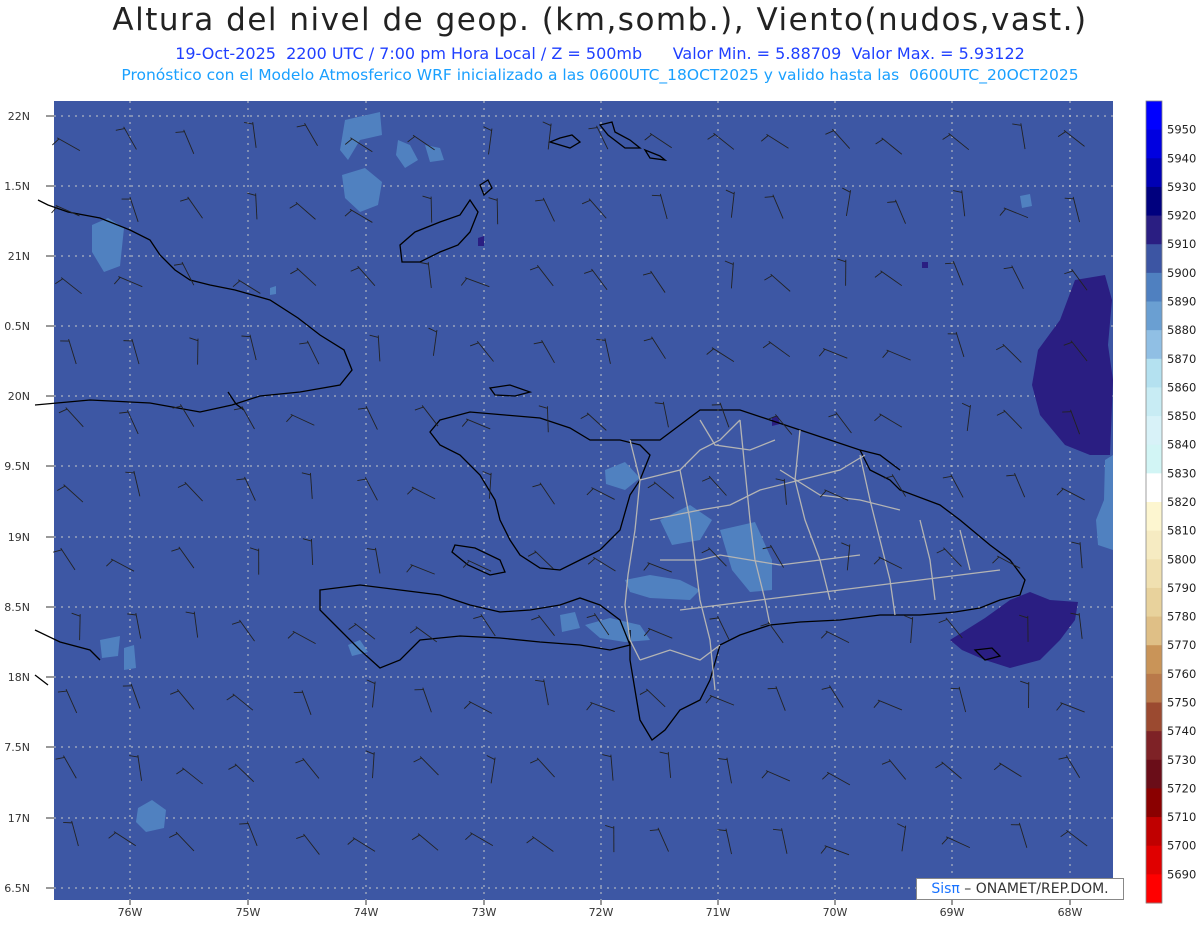 This screenshot has width=1200, height=927. What do you see at coordinates (17, 607) in the screenshot?
I see `lat-label: 8.5N` at bounding box center [17, 607].